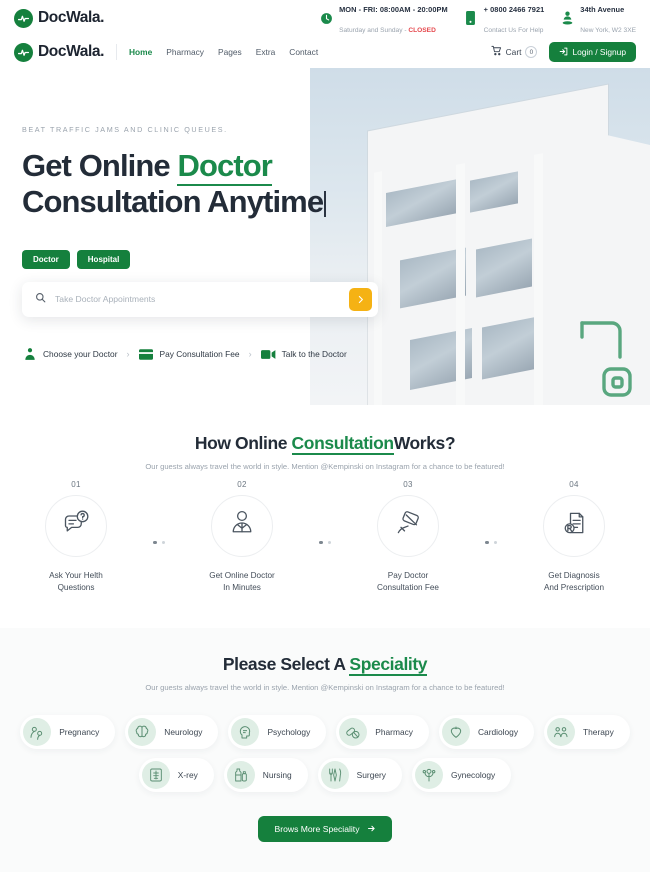  What do you see at coordinates (37, 732) in the screenshot?
I see `pregnancy-icon` at bounding box center [37, 732].